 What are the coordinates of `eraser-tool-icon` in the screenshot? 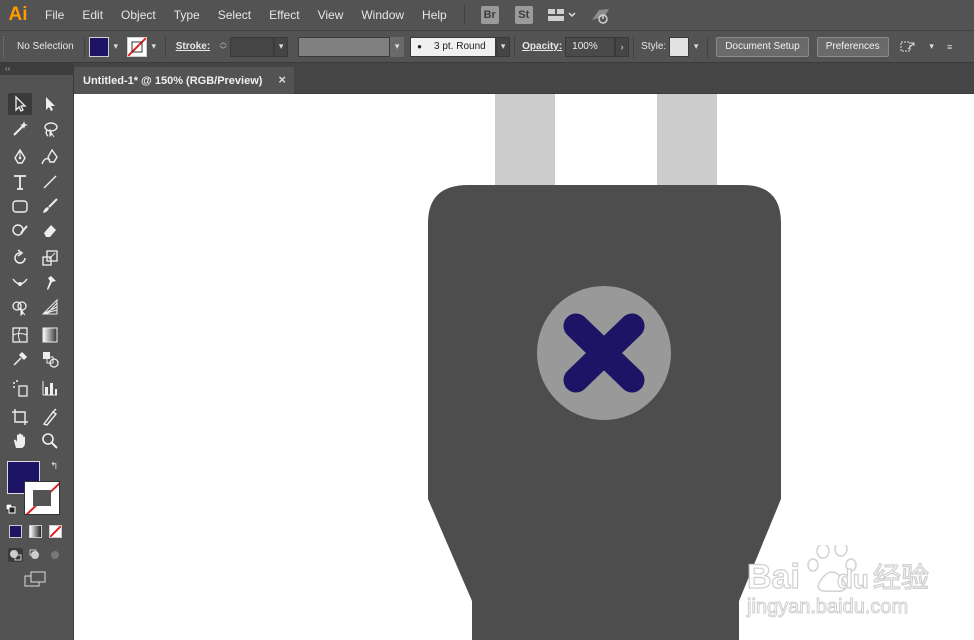 It's located at (50, 230).